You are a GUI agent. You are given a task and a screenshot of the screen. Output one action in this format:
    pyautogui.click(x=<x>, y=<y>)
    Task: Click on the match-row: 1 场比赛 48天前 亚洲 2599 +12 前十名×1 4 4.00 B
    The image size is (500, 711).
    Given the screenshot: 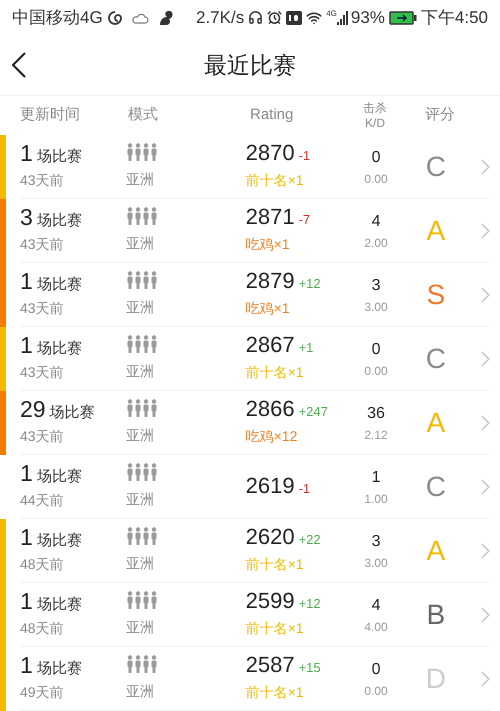 What is the action you would take?
    pyautogui.click(x=255, y=615)
    